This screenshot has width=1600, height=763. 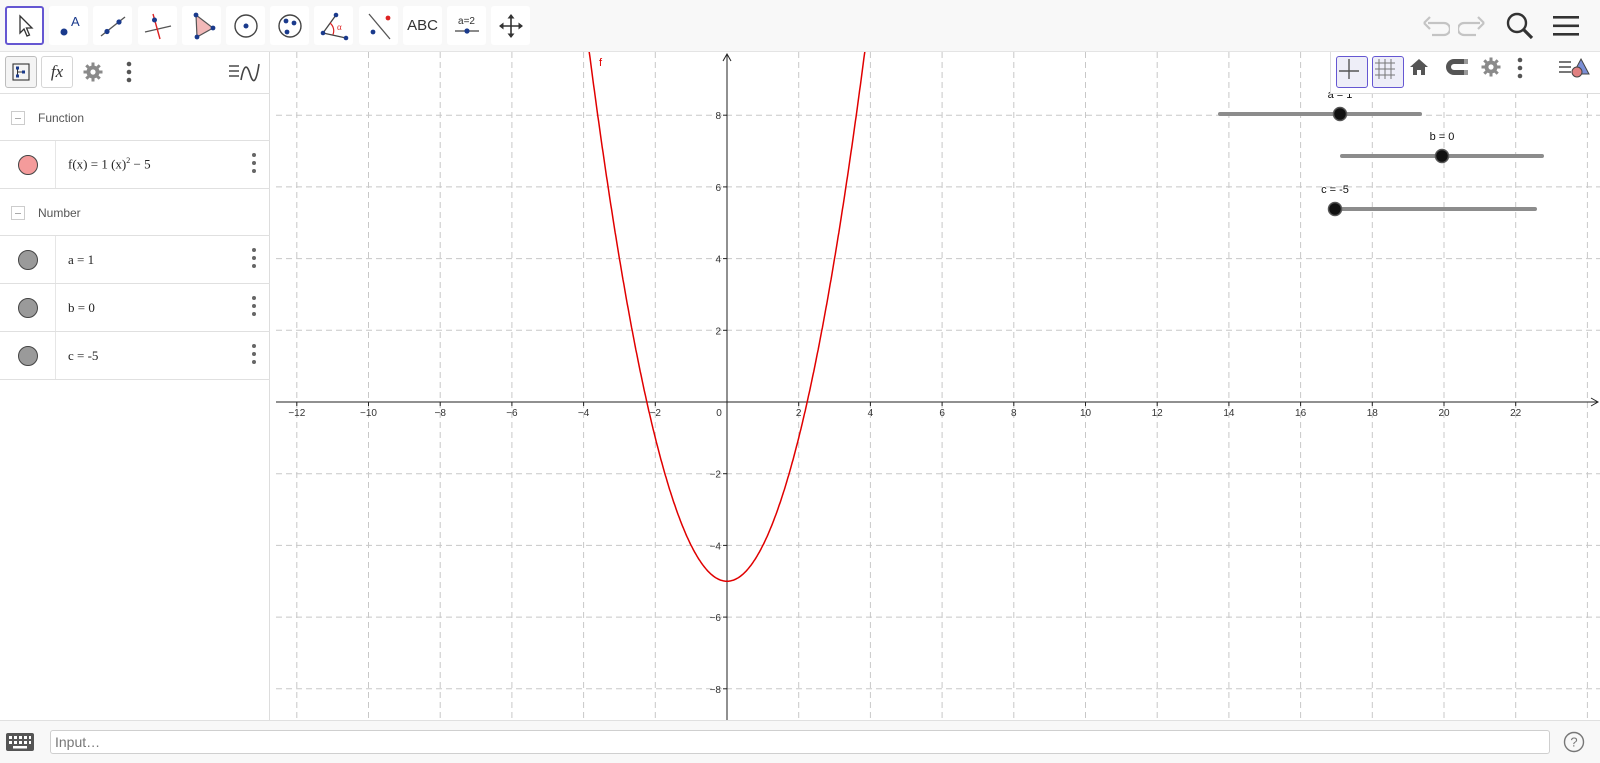 What do you see at coordinates (27, 307) in the screenshot?
I see `visibility-toggle-b` at bounding box center [27, 307].